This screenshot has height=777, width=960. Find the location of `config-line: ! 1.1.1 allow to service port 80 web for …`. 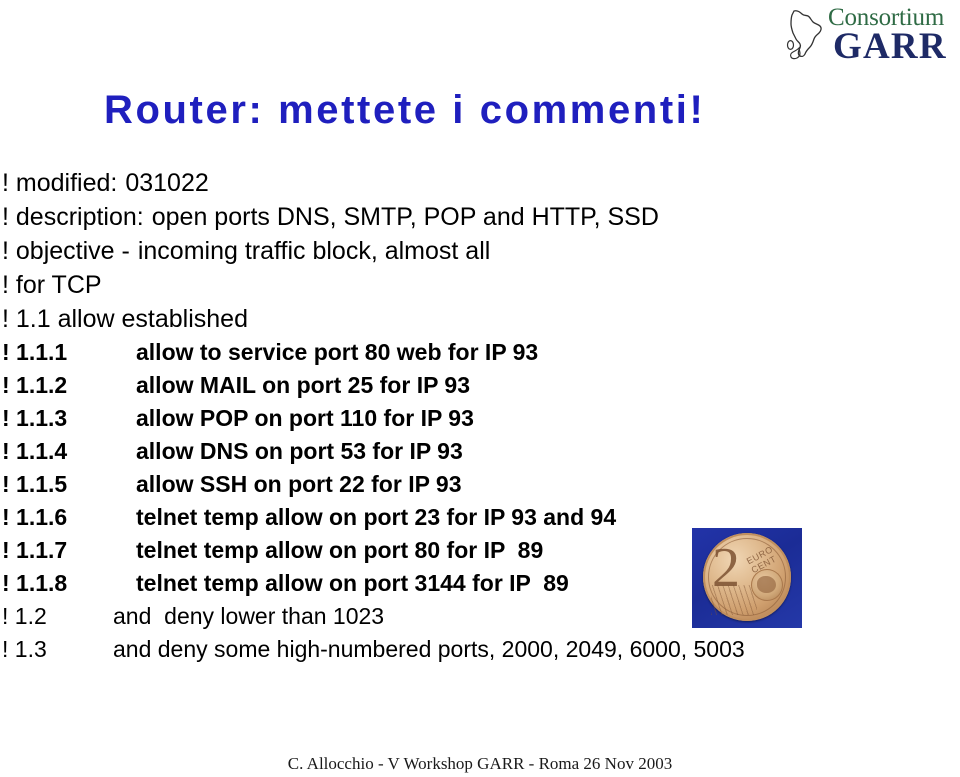

config-line: ! 1.1.1 allow to service port 80 web for … is located at coordinates (472, 352).